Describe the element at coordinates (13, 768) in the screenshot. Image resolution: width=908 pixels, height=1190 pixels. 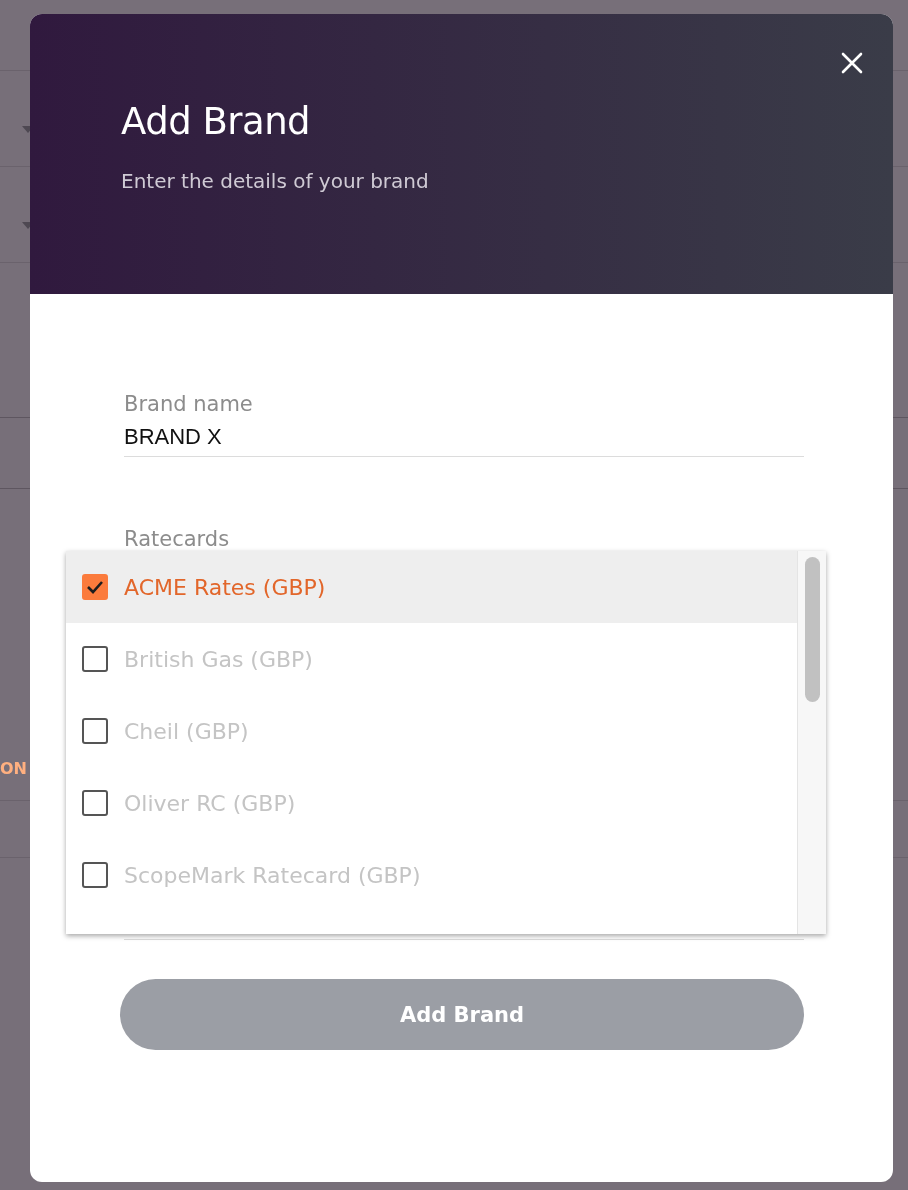
I see `column-label: ON` at that location.